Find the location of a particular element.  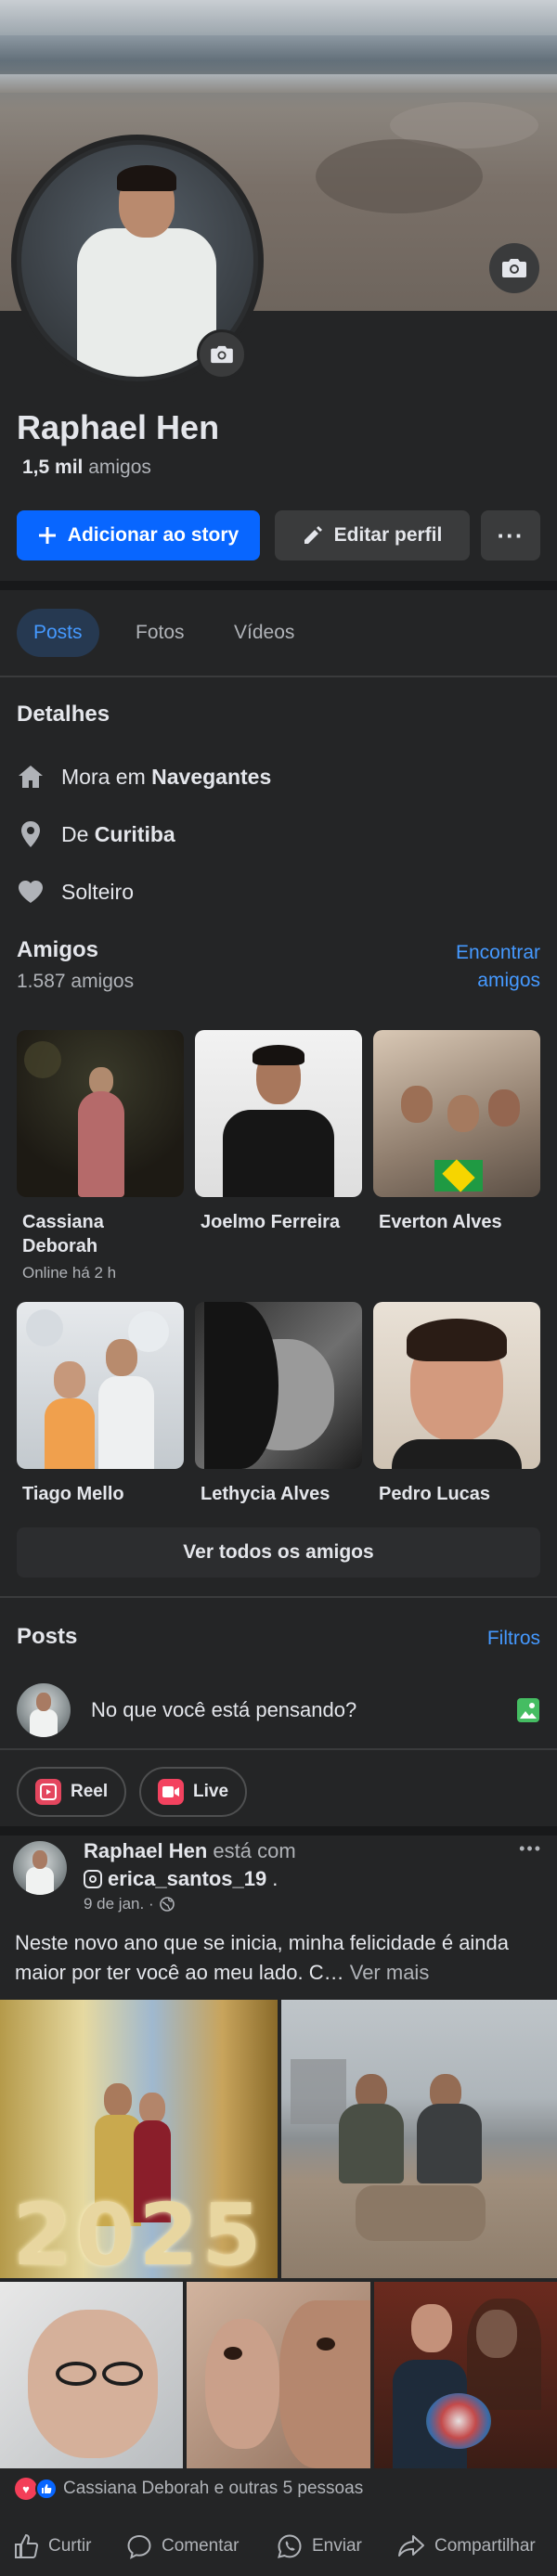

detail-lives-in: Mora em Navegantes is located at coordinates (144, 777).